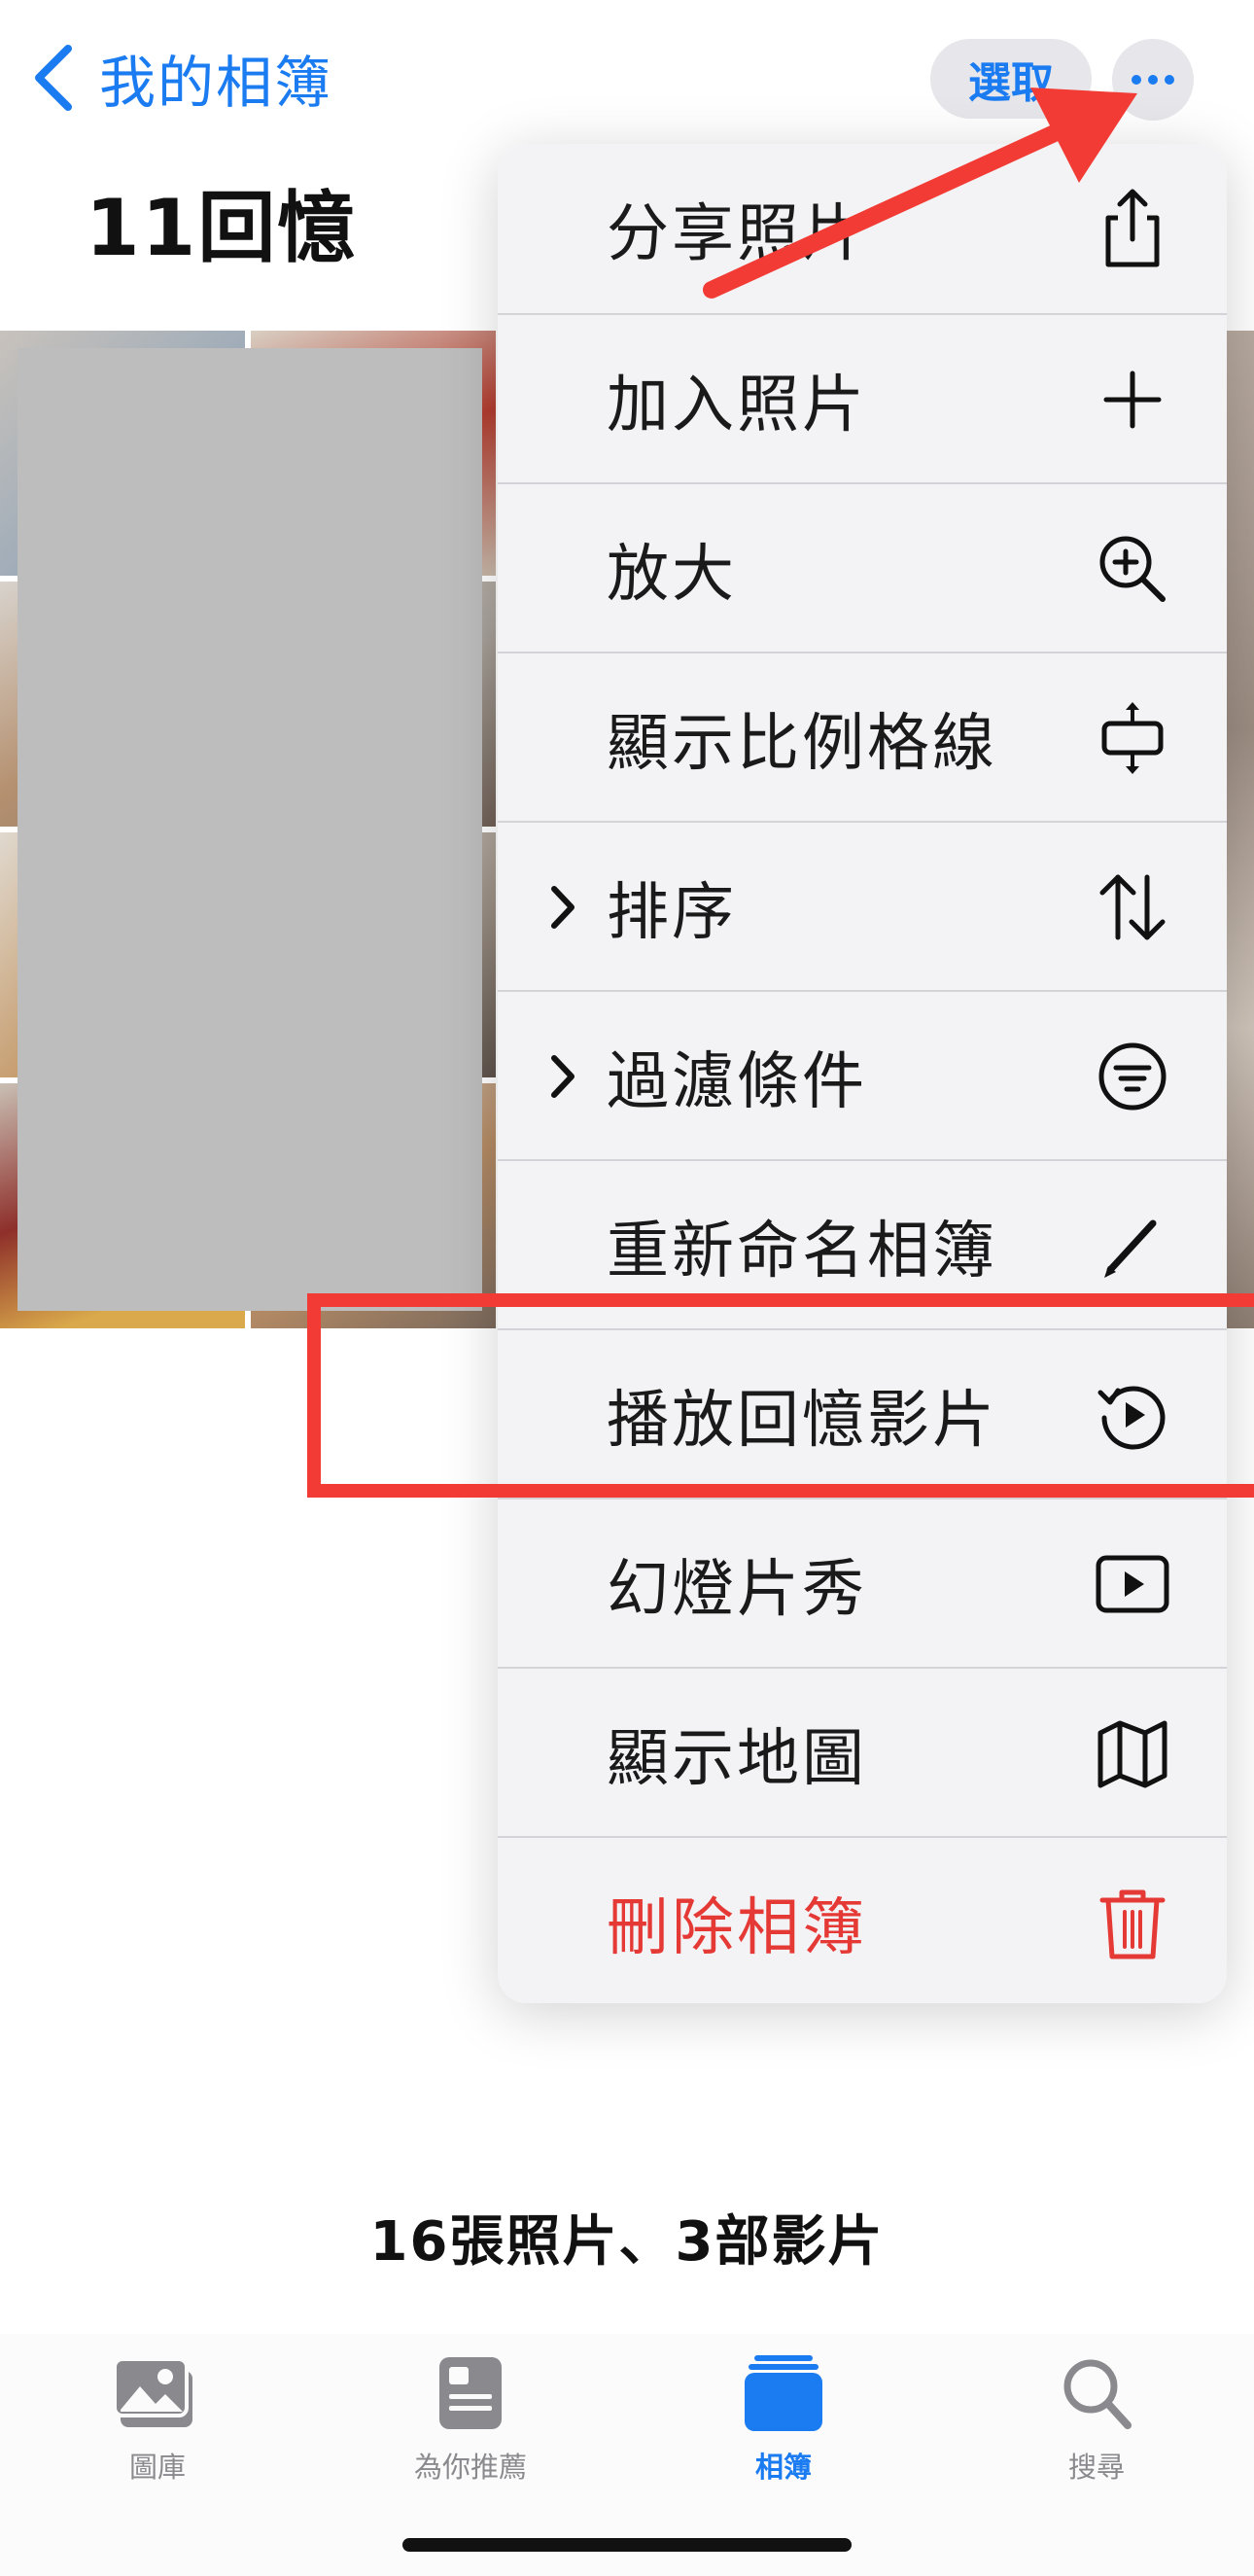 This screenshot has width=1254, height=2576. I want to click on tab-search: 搜尋, so click(1096, 2419).